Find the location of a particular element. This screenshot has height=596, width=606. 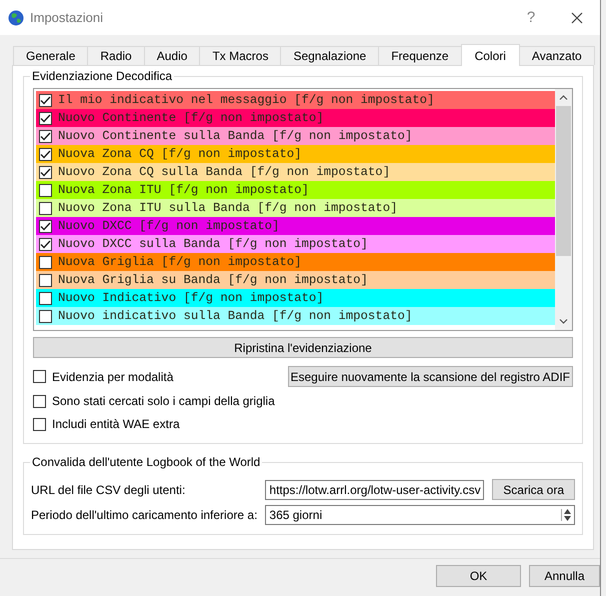

highlight-row: Nuovo indicativo sulla Banda [f/g non impostato] is located at coordinates (295, 316).